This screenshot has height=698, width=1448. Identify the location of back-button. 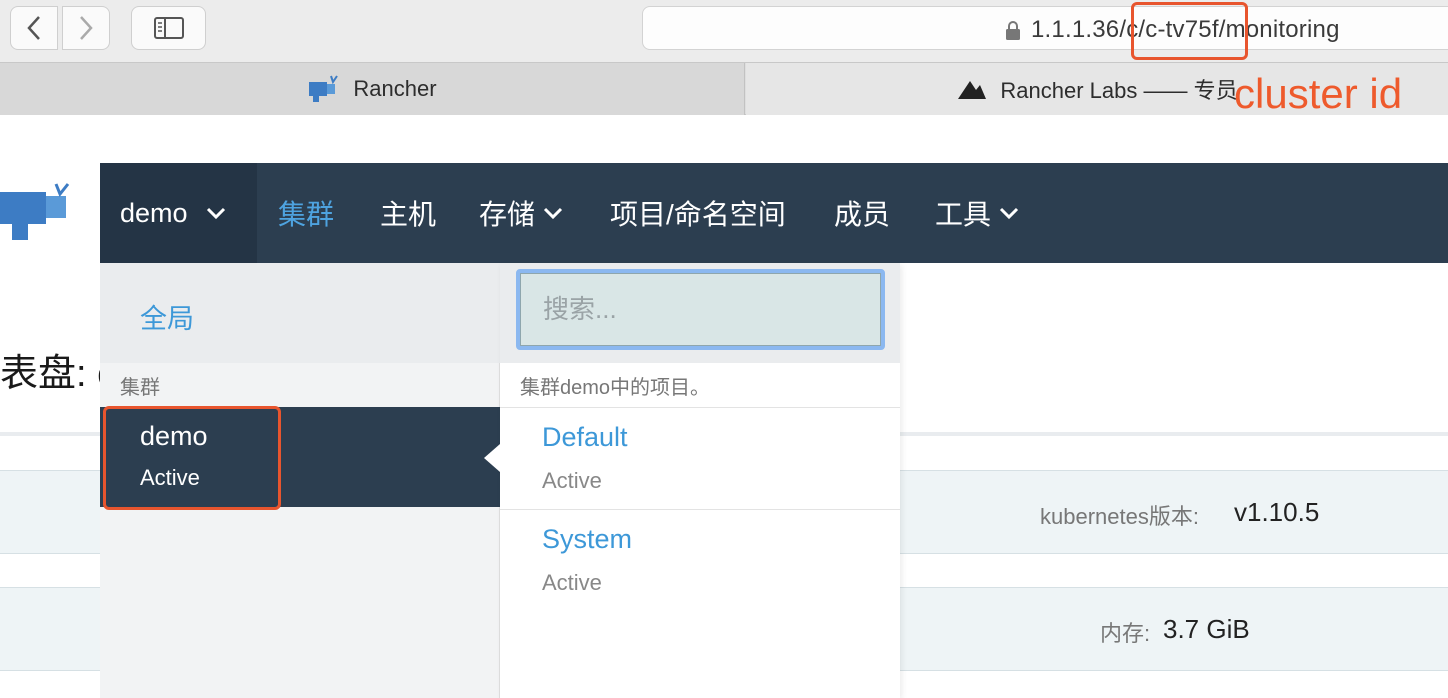
(34, 28).